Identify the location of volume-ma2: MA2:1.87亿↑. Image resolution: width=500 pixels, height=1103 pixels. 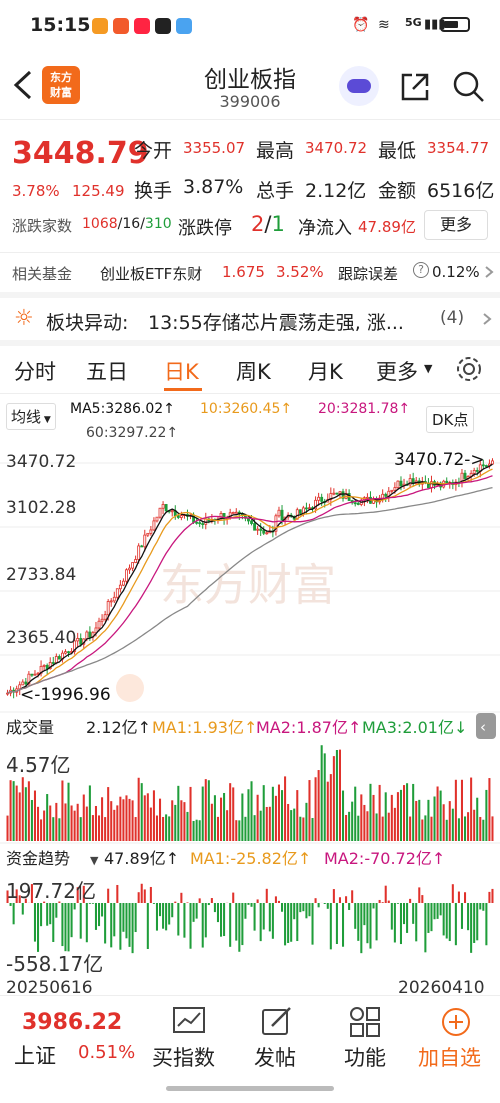
(308, 727).